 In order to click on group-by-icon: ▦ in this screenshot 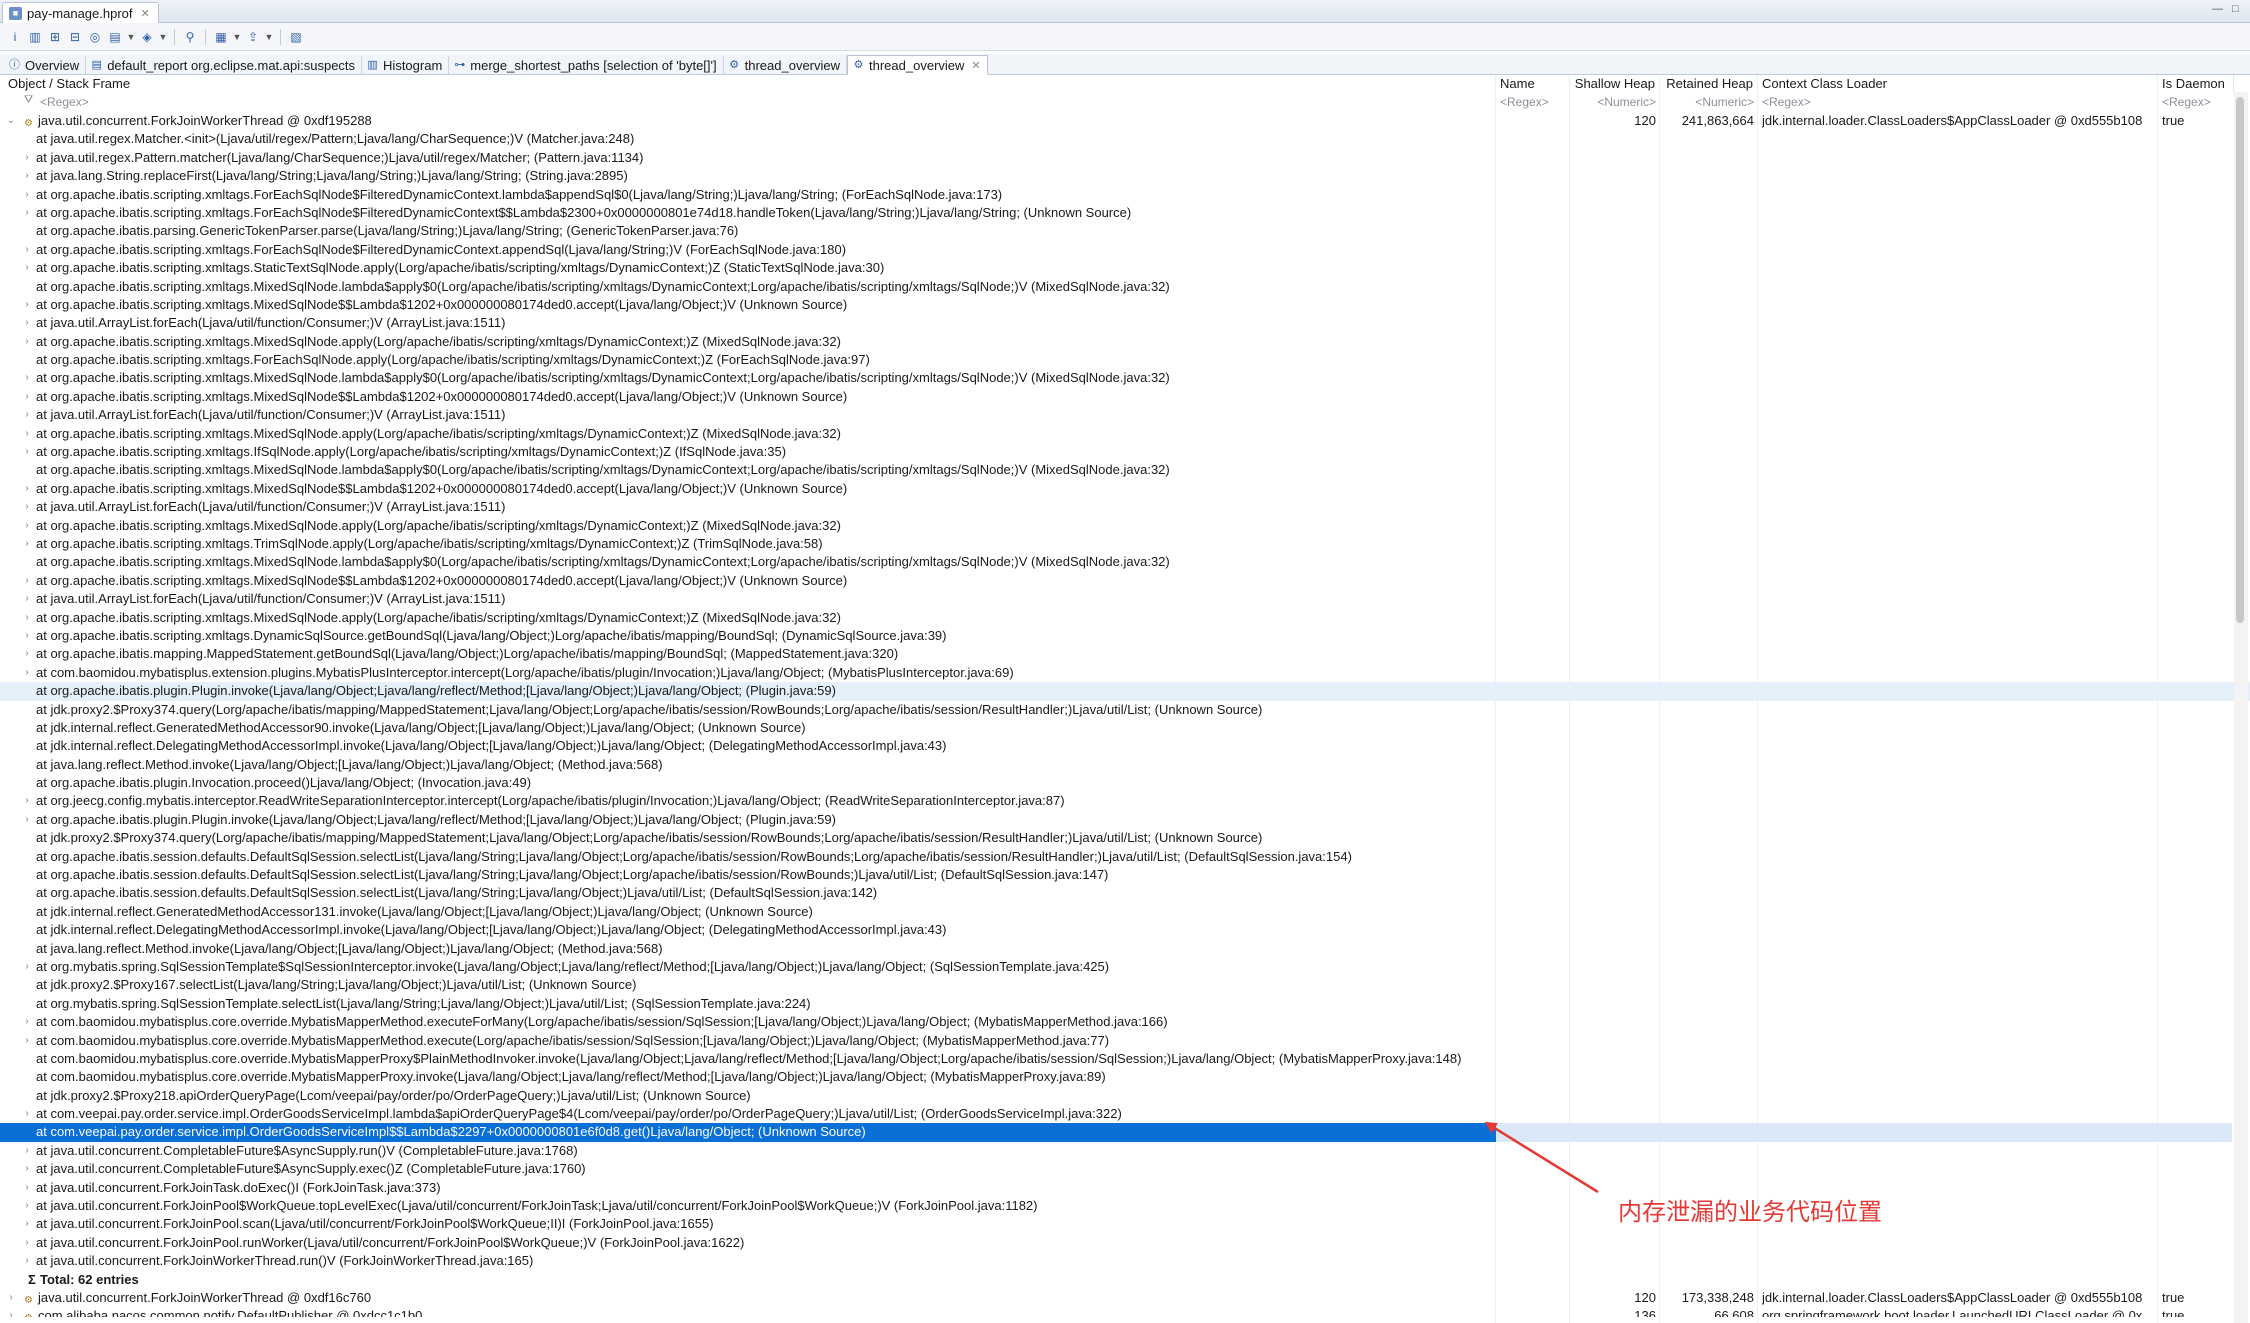, I will do `click(221, 37)`.